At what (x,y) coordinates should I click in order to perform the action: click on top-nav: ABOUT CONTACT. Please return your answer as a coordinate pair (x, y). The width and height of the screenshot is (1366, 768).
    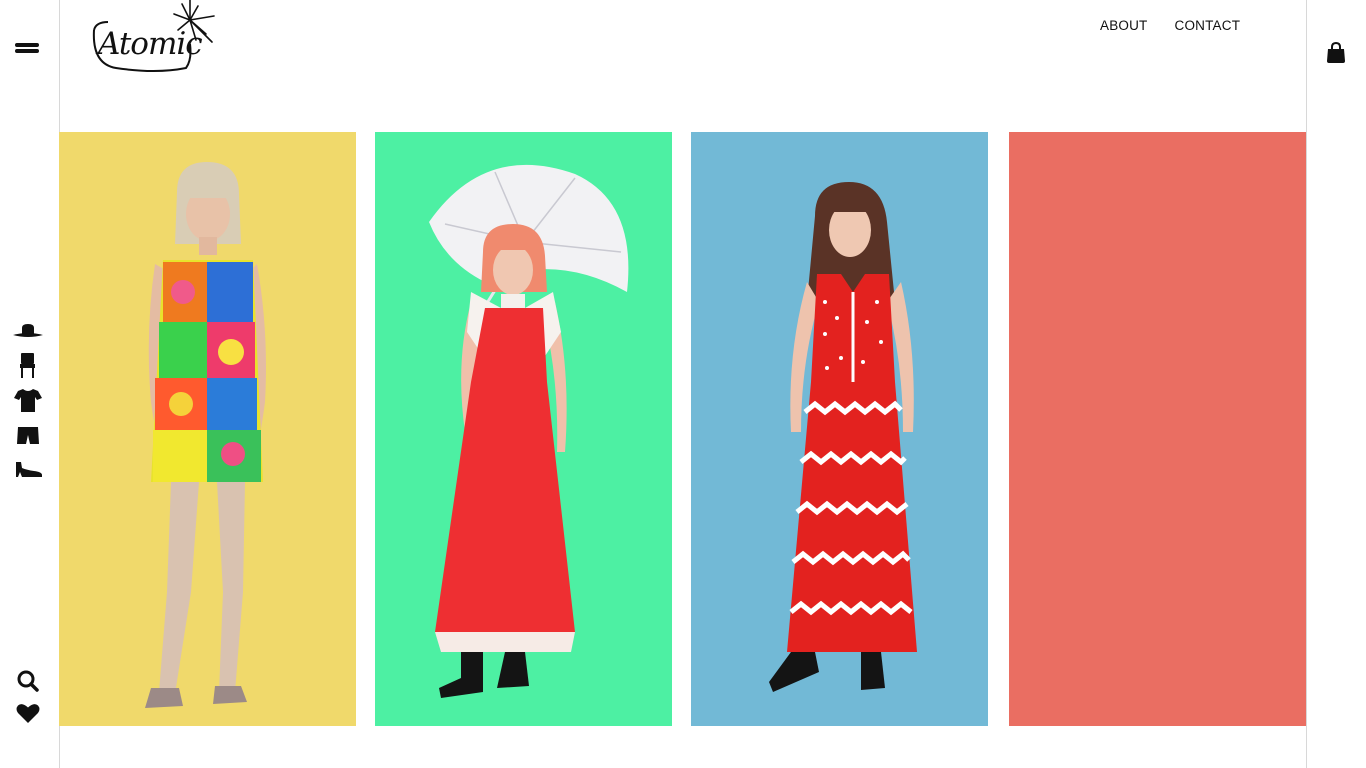
    Looking at the image, I should click on (1170, 25).